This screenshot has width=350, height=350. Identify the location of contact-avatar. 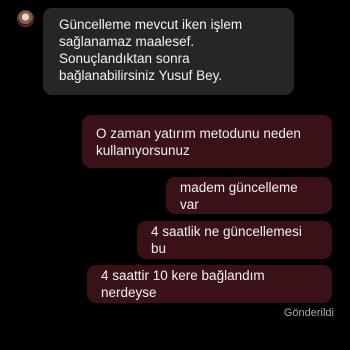
(25, 18).